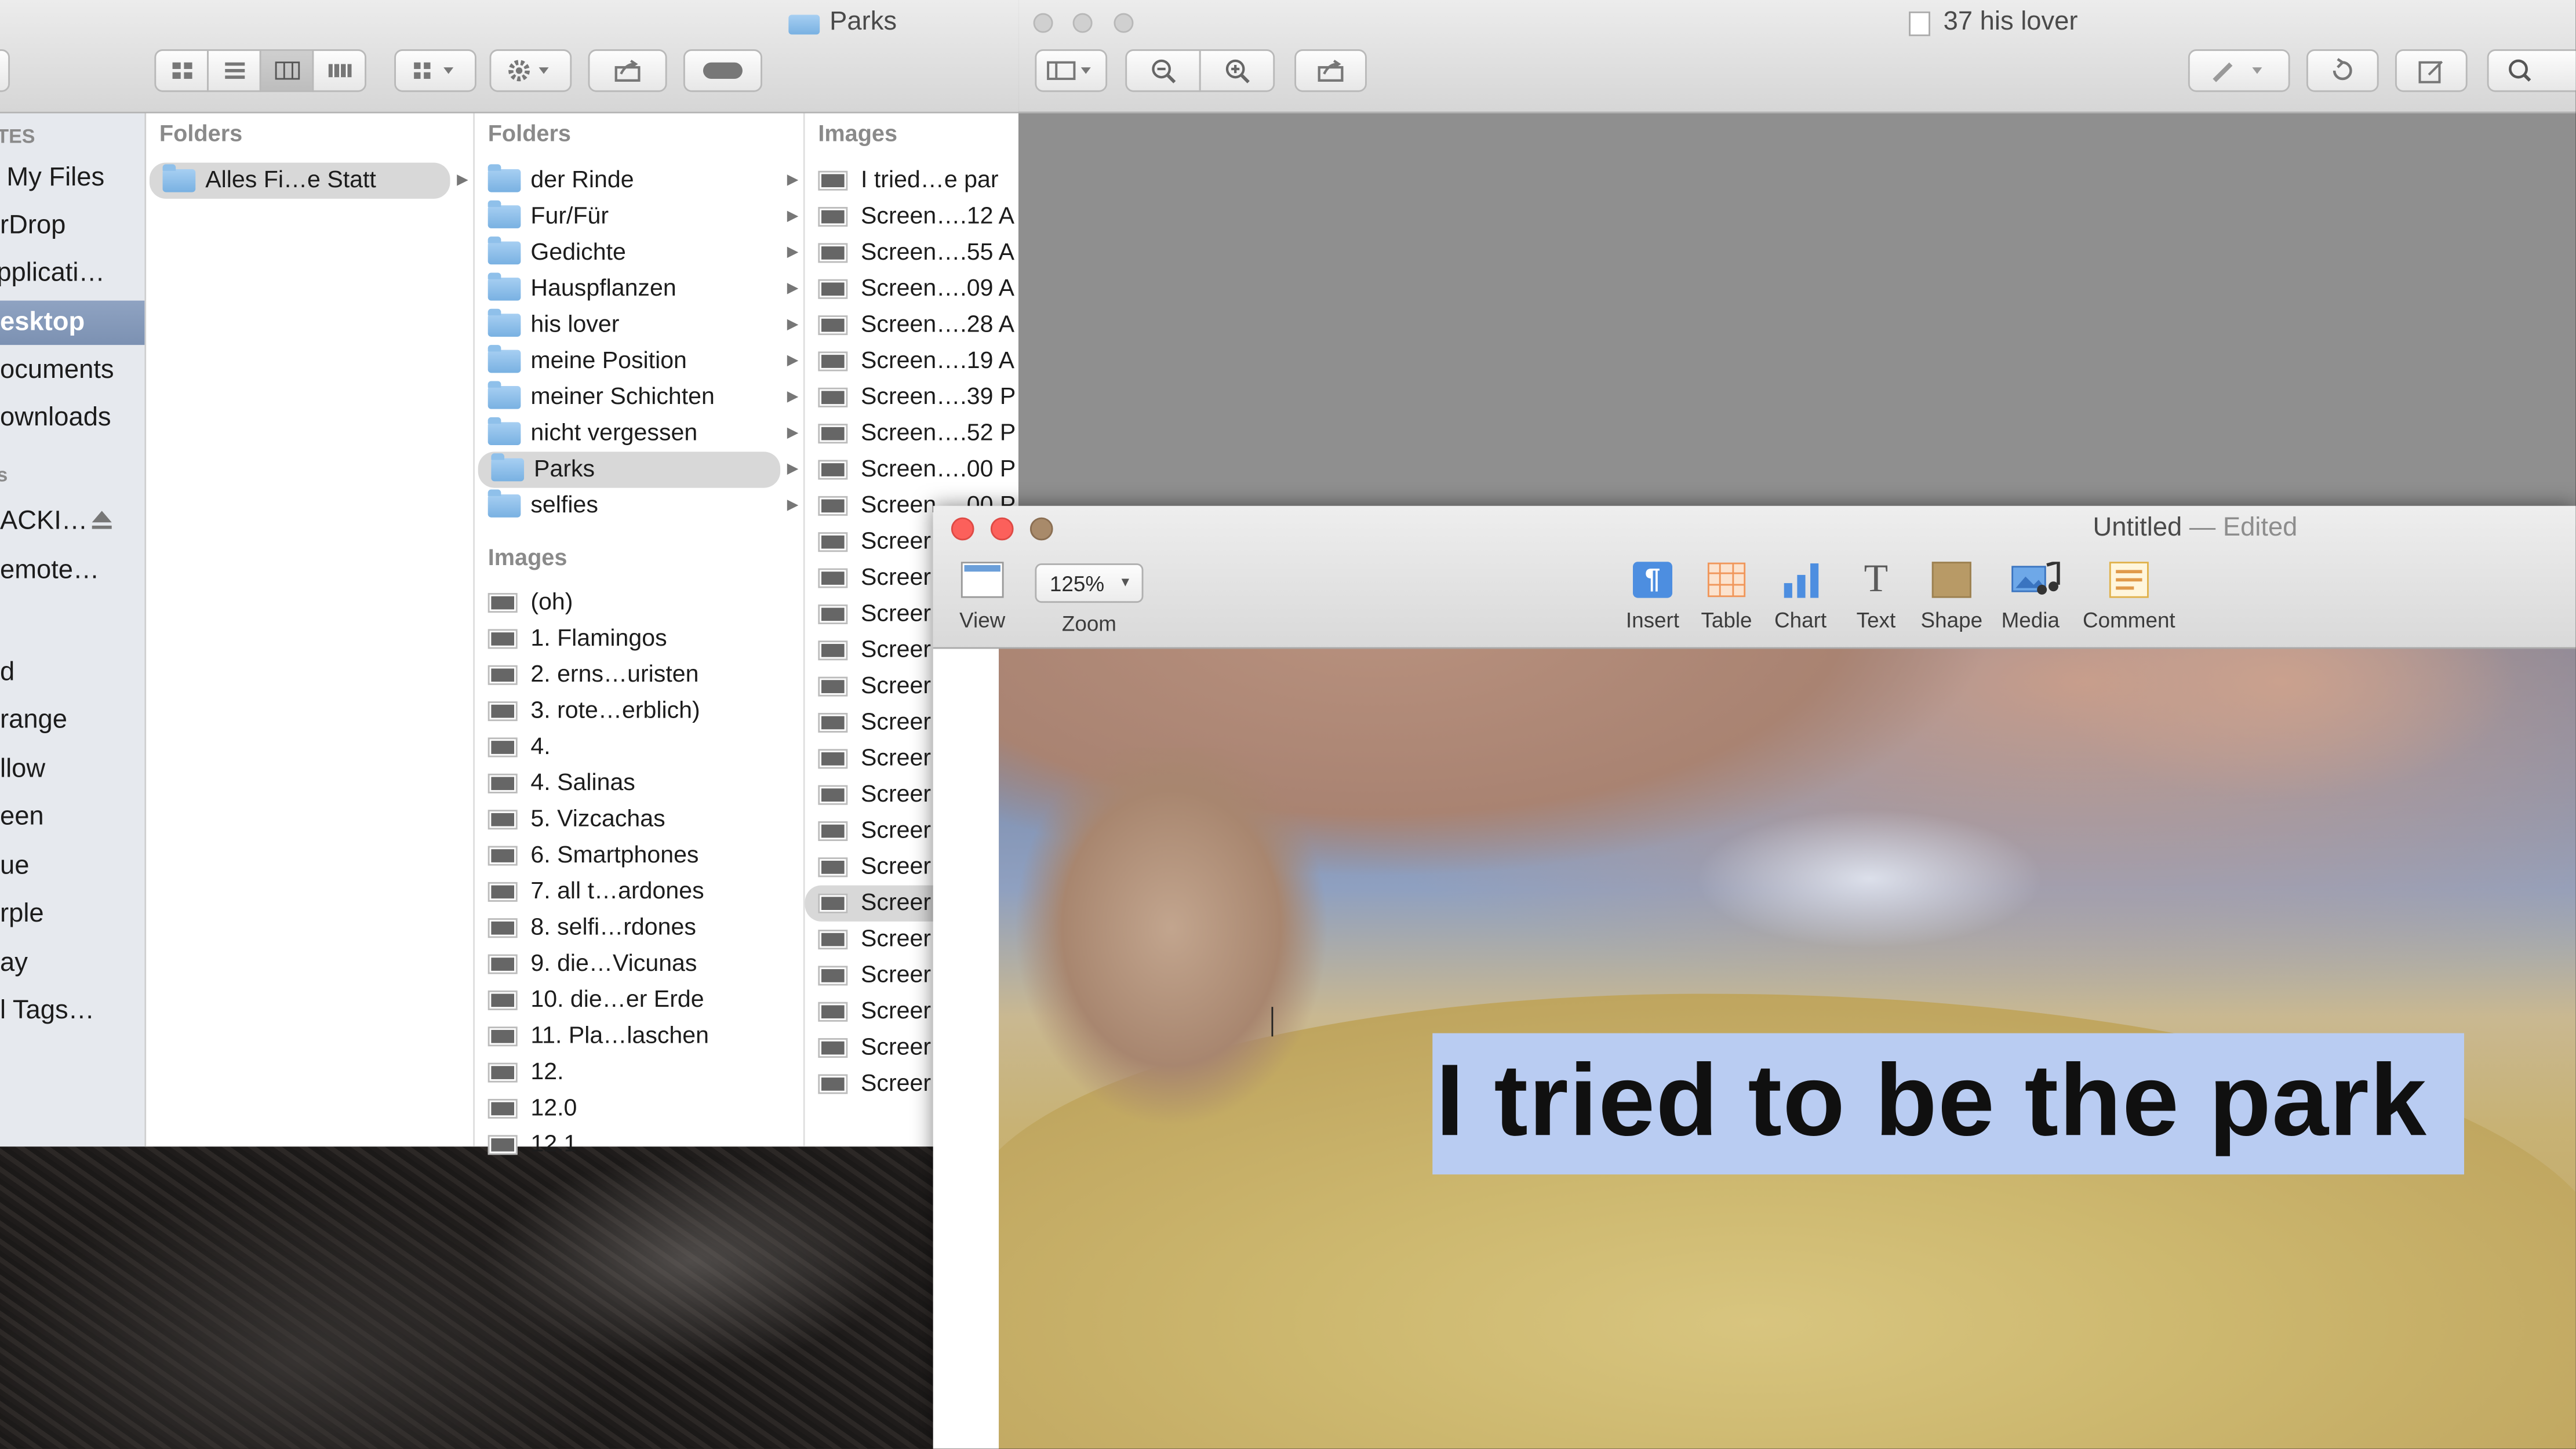  What do you see at coordinates (982, 597) in the screenshot?
I see `view-button: View` at bounding box center [982, 597].